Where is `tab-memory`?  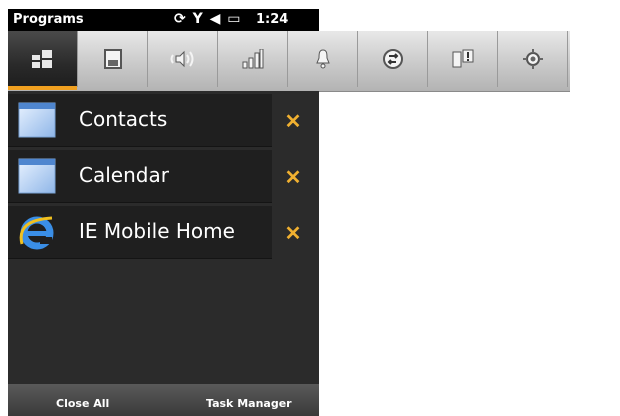
tab-memory is located at coordinates (113, 59).